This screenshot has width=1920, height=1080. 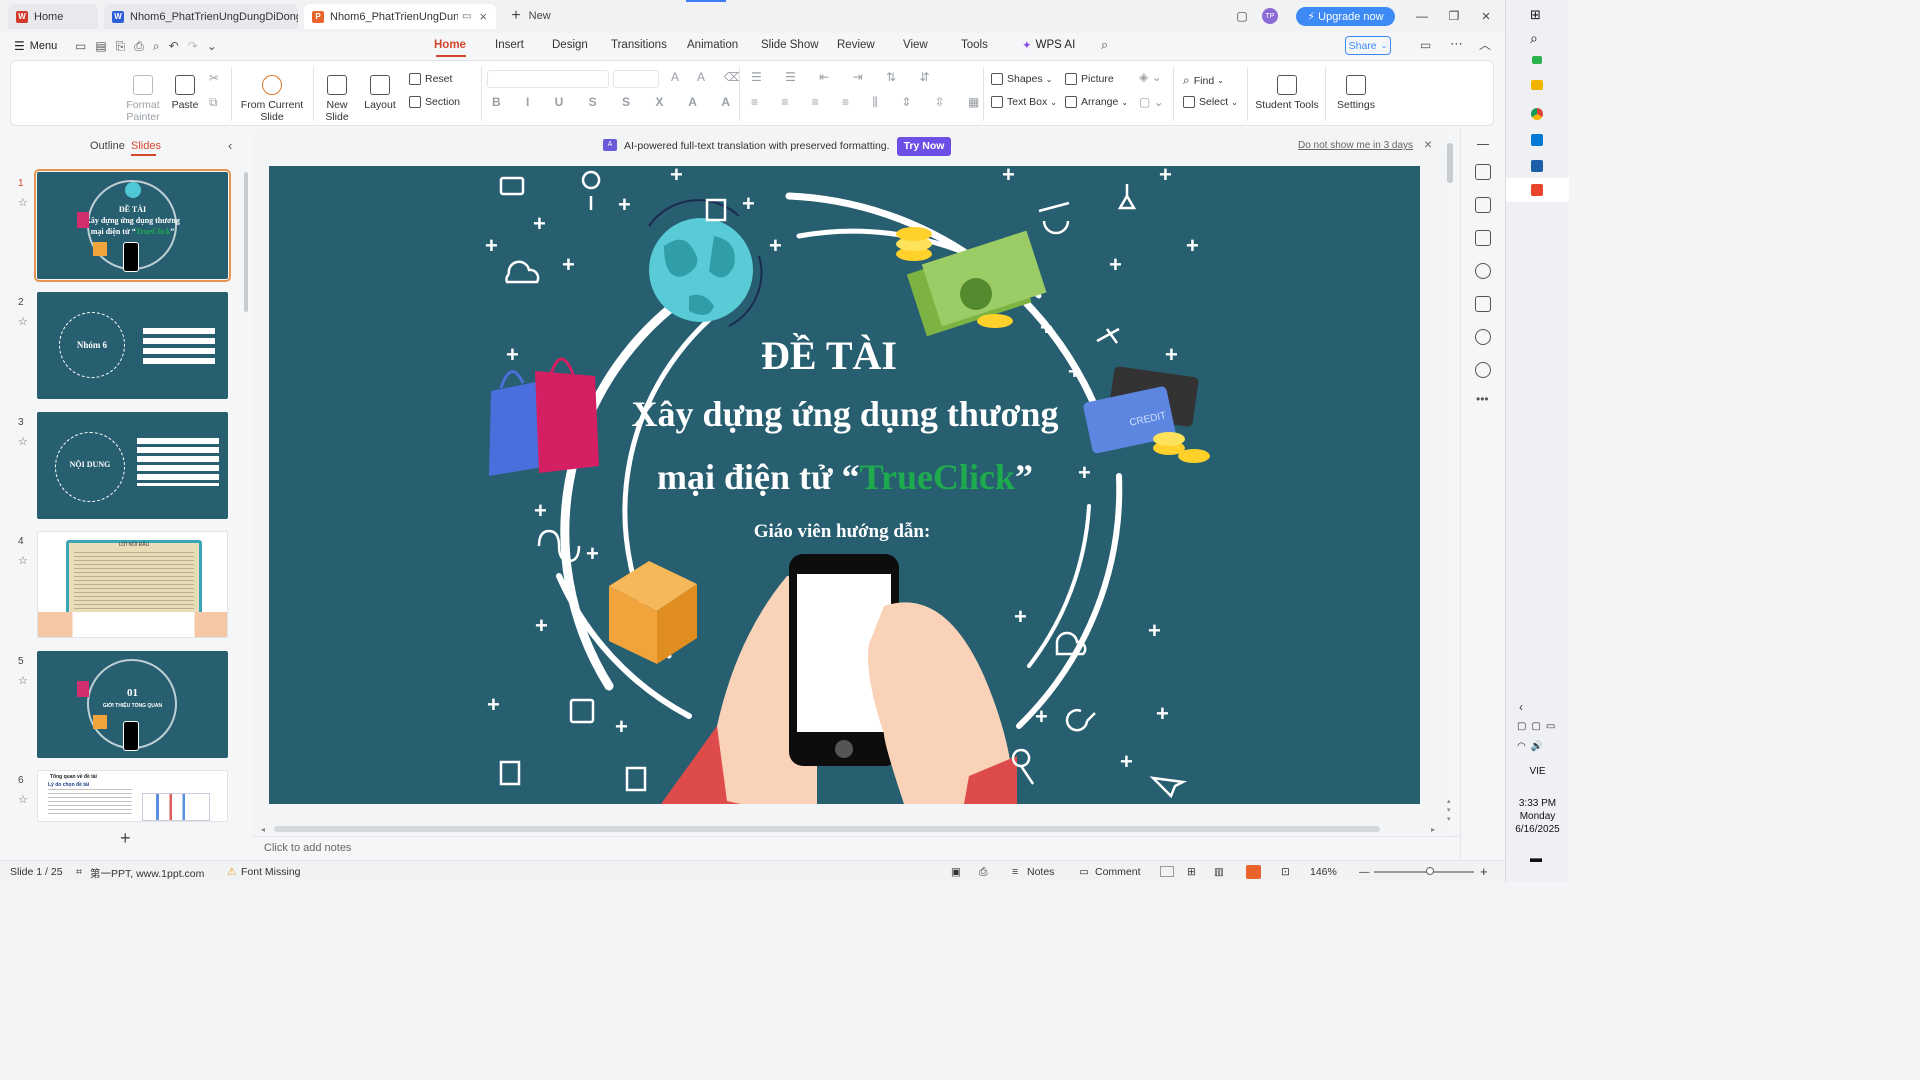 What do you see at coordinates (1537, 816) in the screenshot?
I see `clock: 3:33 PM Monday 6/16/2025` at bounding box center [1537, 816].